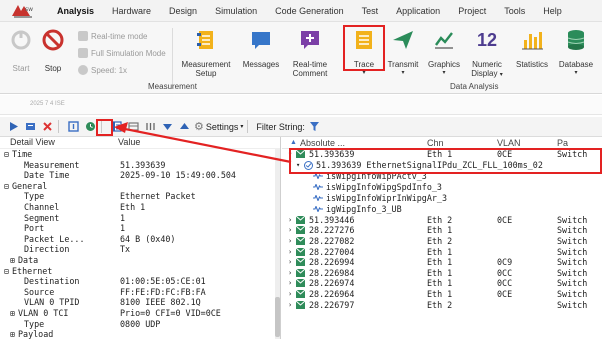 The image size is (602, 339). What do you see at coordinates (13, 127) in the screenshot?
I see `play-button` at bounding box center [13, 127].